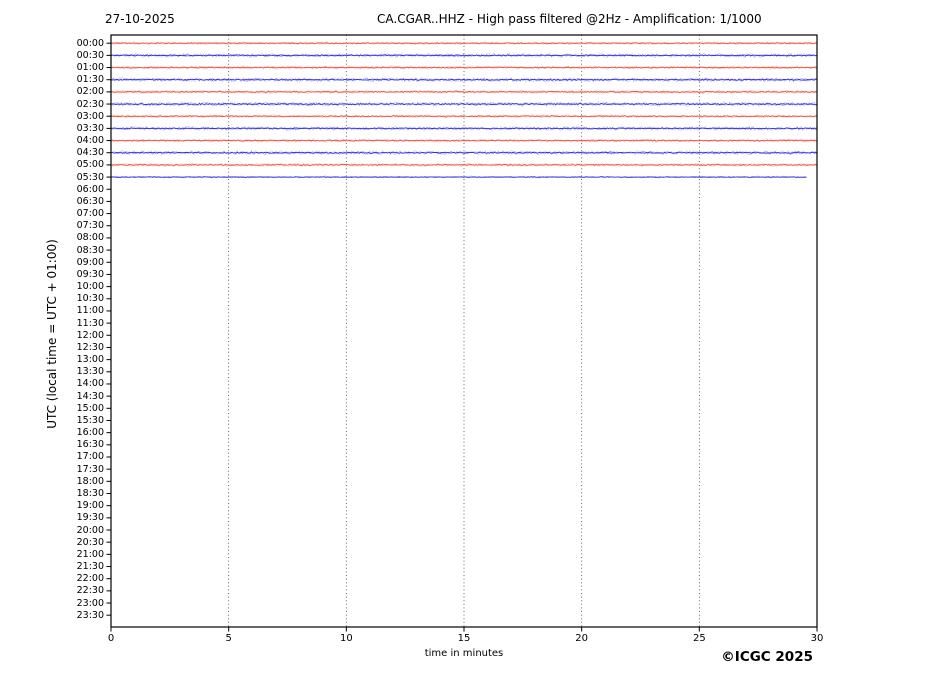  I want to click on y-tick-label-1200: 12:00, so click(90, 335).